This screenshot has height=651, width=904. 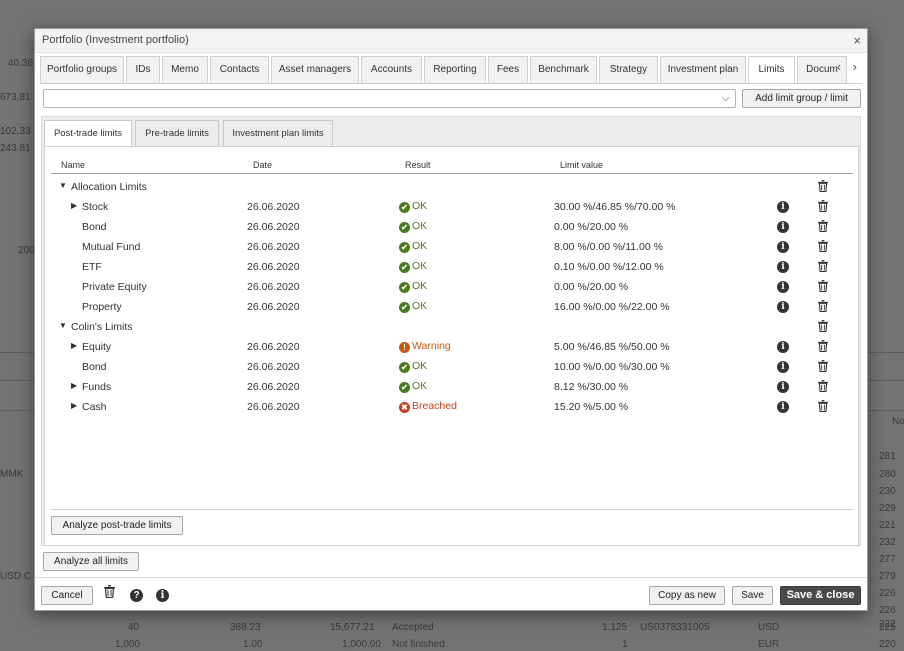 What do you see at coordinates (15, 97) in the screenshot?
I see `bg-label: 673.81` at bounding box center [15, 97].